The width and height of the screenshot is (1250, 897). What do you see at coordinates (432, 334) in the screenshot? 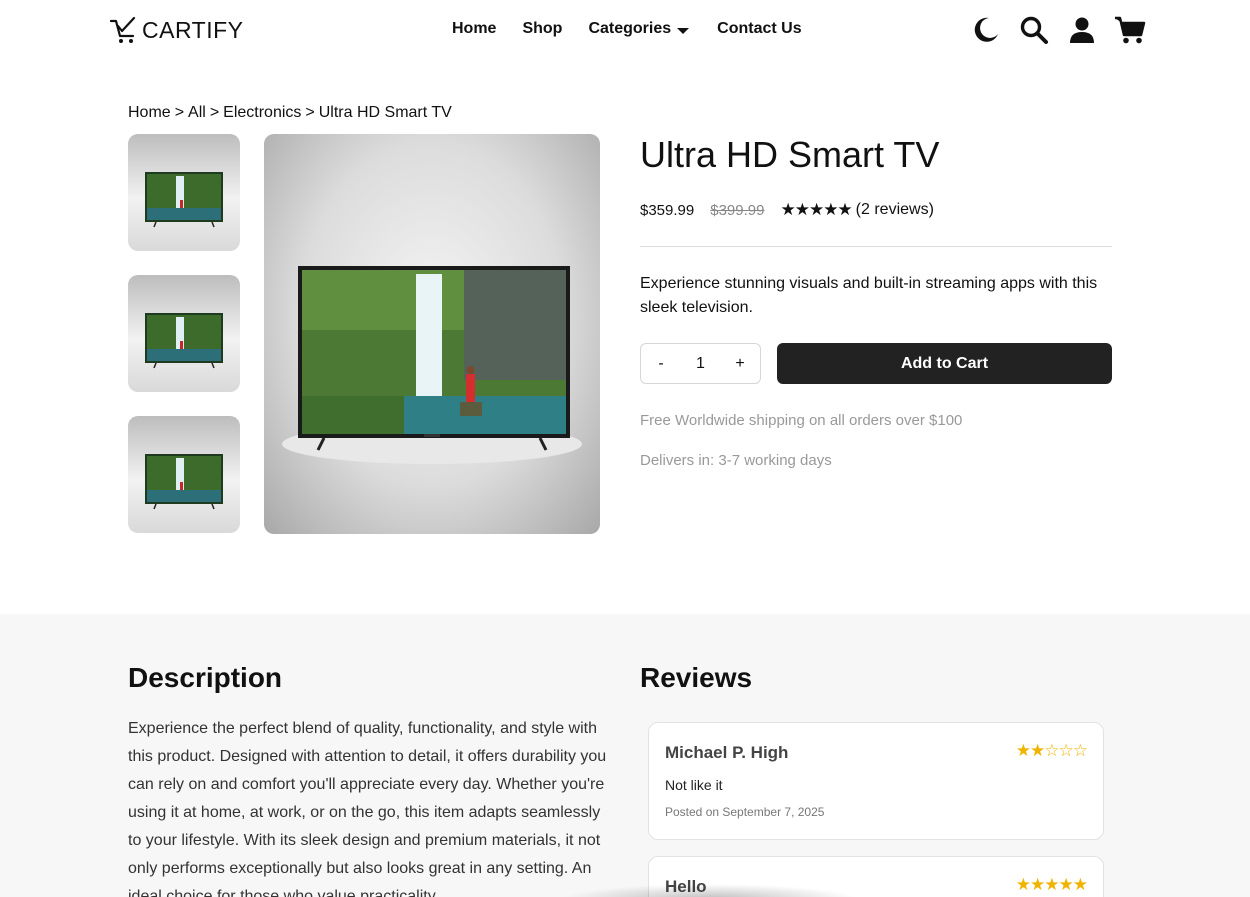
I see `product-main-image` at bounding box center [432, 334].